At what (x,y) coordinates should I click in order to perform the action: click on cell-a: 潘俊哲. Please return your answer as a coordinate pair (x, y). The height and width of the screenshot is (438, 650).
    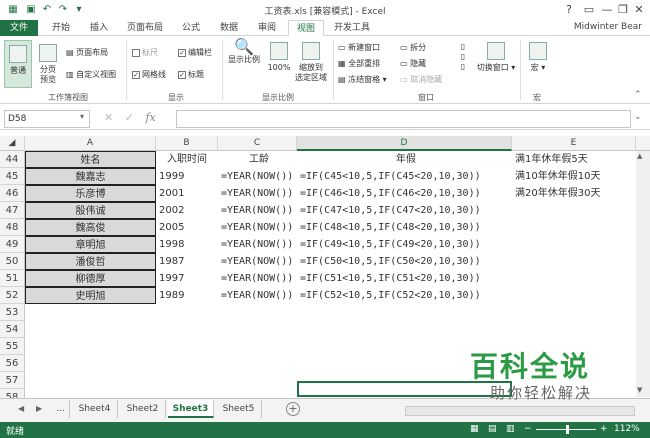
    Looking at the image, I should click on (90, 261).